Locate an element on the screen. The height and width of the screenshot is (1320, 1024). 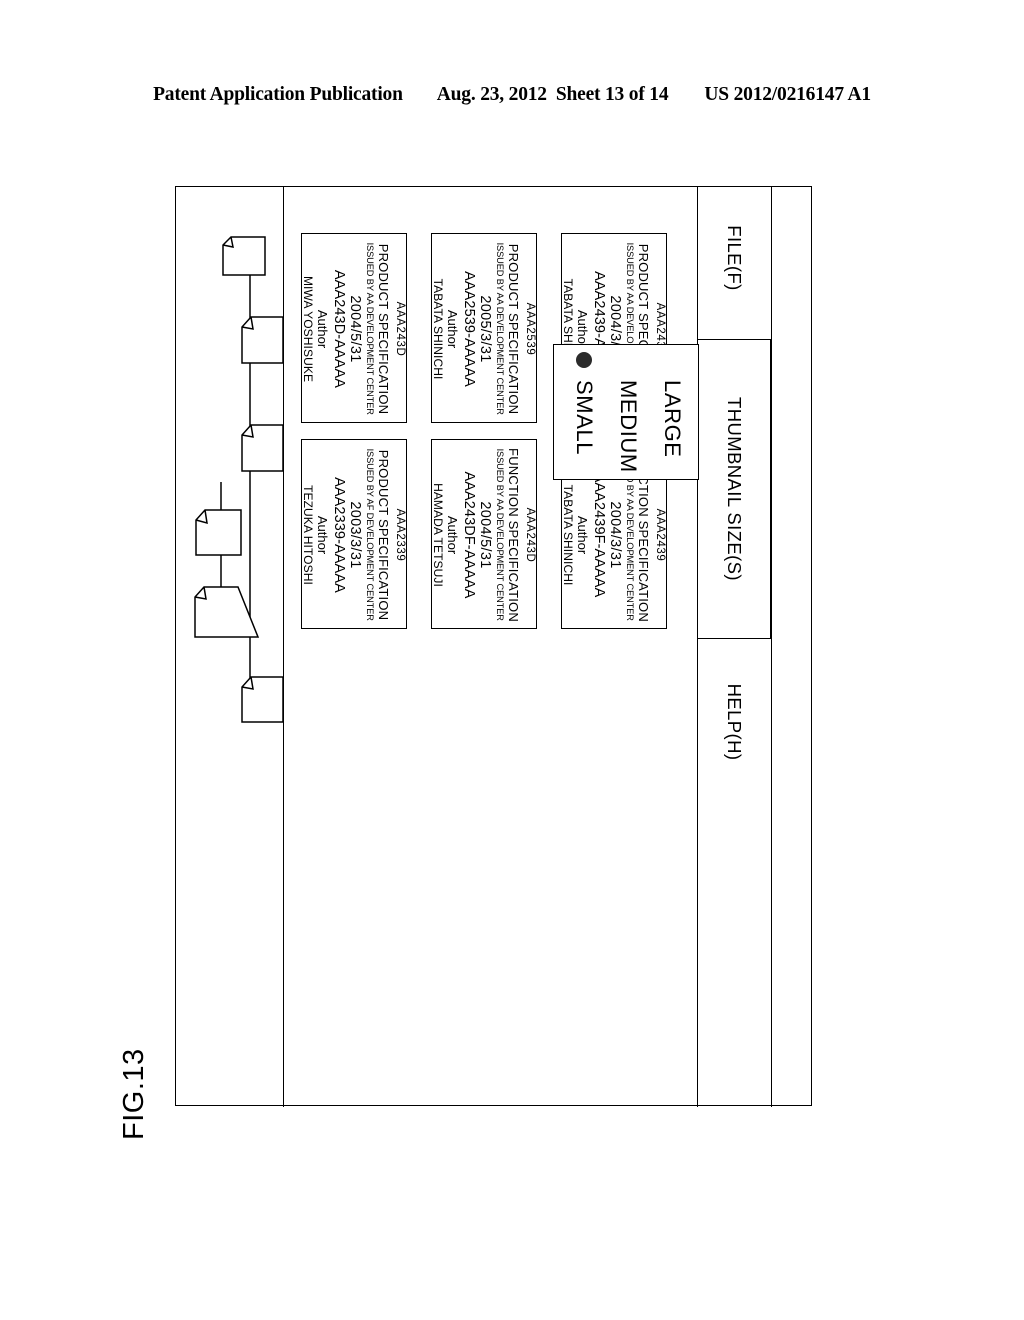
card-author-name: MIWA YOSHISUKE is located at coordinates (308, 329).